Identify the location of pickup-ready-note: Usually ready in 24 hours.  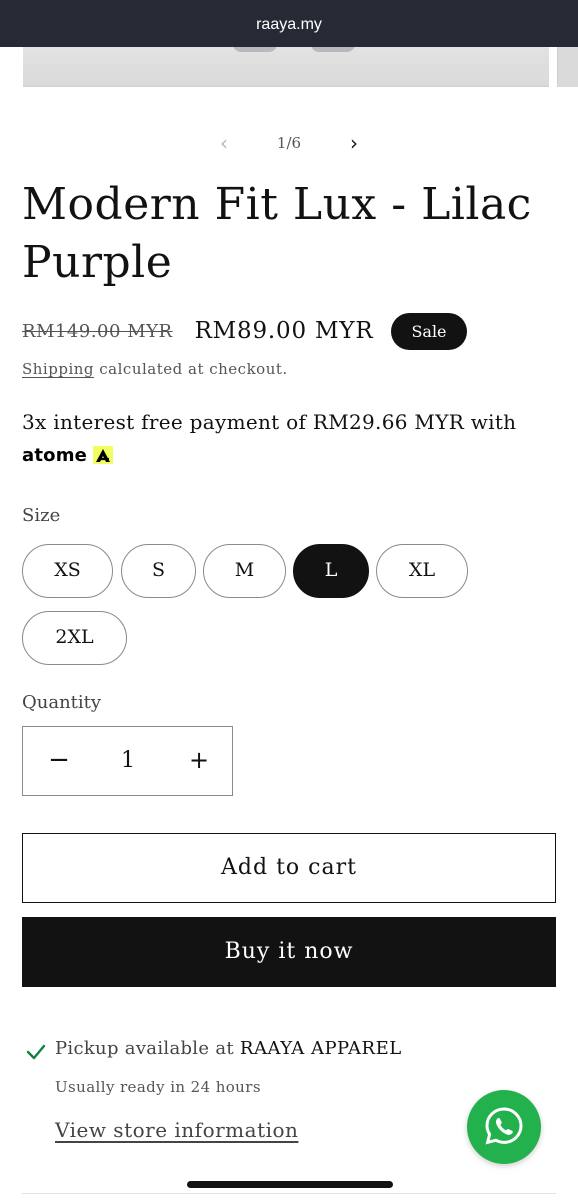
(158, 1087).